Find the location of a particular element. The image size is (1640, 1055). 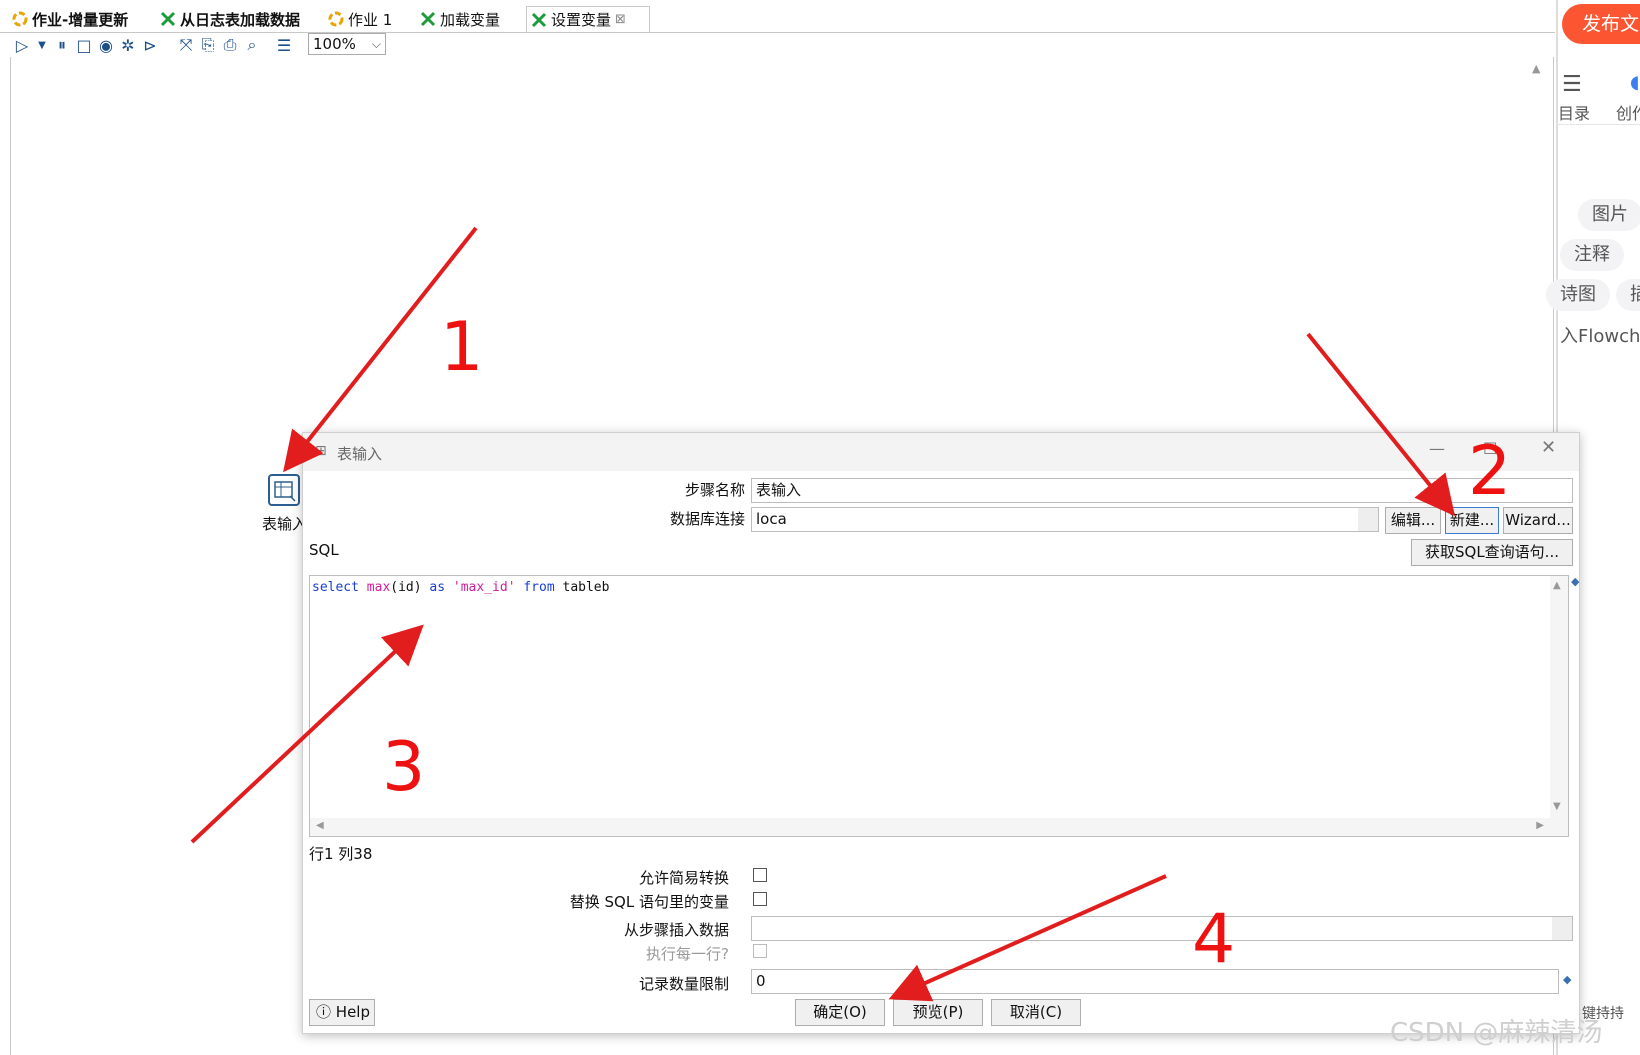

annotation-number-1: 1 is located at coordinates (462, 347).